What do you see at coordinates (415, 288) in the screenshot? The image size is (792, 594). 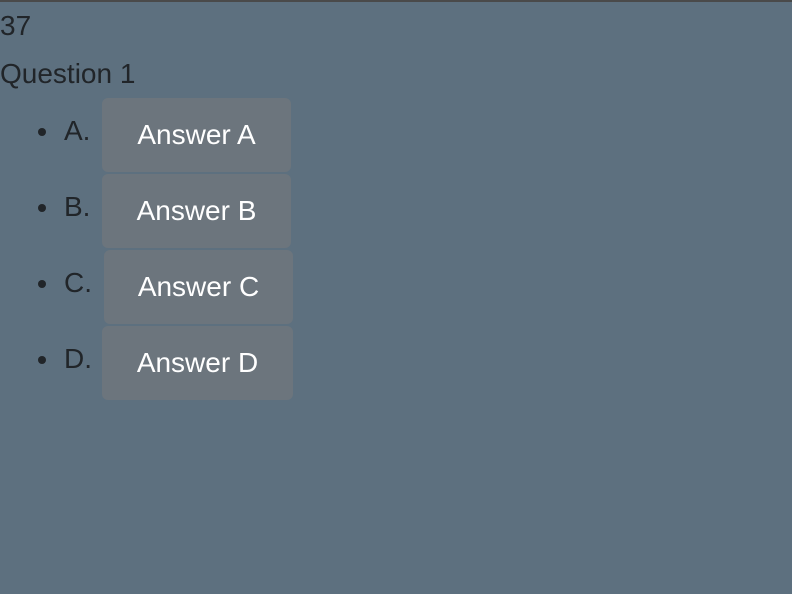 I see `answer-item: C. Answer C` at bounding box center [415, 288].